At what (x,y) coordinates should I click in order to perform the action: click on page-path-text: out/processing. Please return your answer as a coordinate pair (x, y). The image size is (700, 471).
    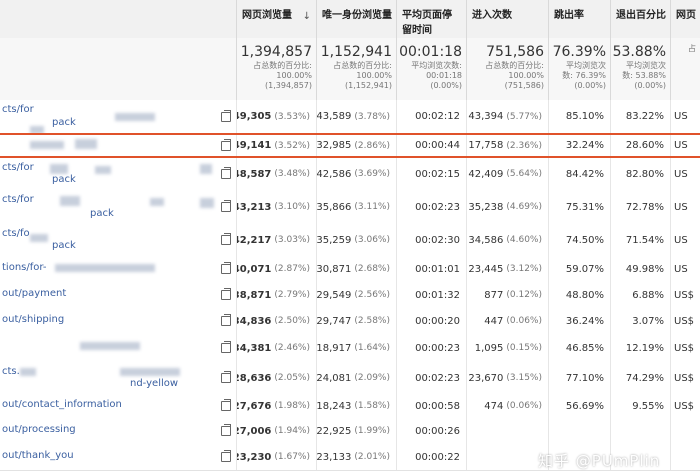
    Looking at the image, I should click on (39, 429).